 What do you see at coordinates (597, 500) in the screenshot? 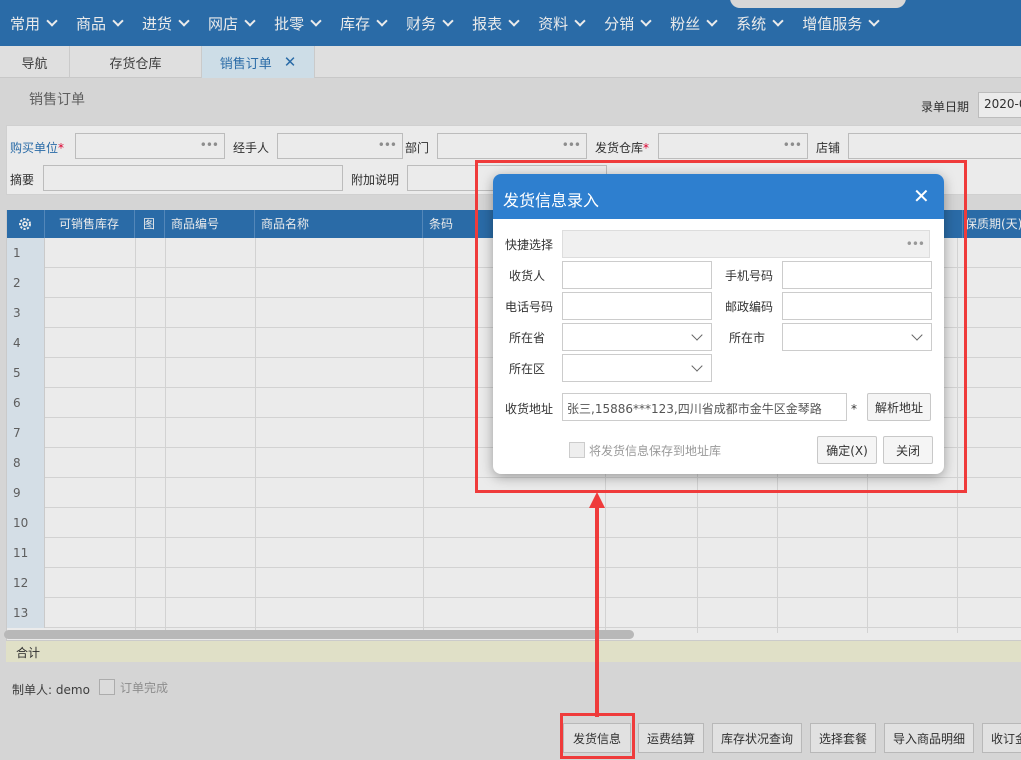
I see `annotation-arrow-head` at bounding box center [597, 500].